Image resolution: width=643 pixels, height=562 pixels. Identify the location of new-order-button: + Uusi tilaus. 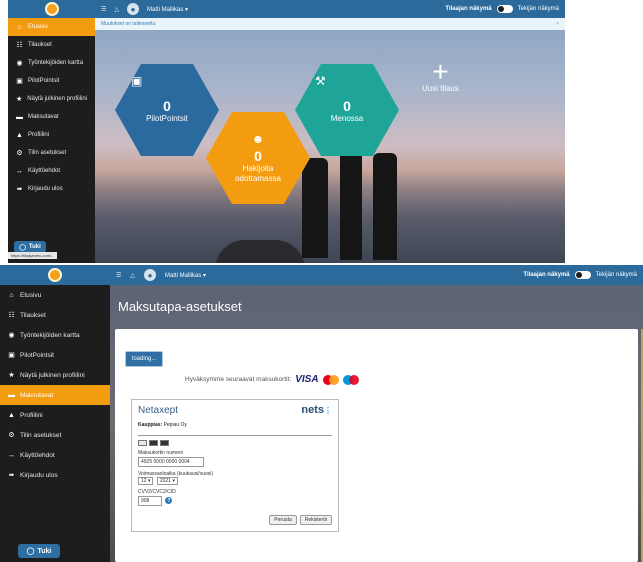
(440, 75).